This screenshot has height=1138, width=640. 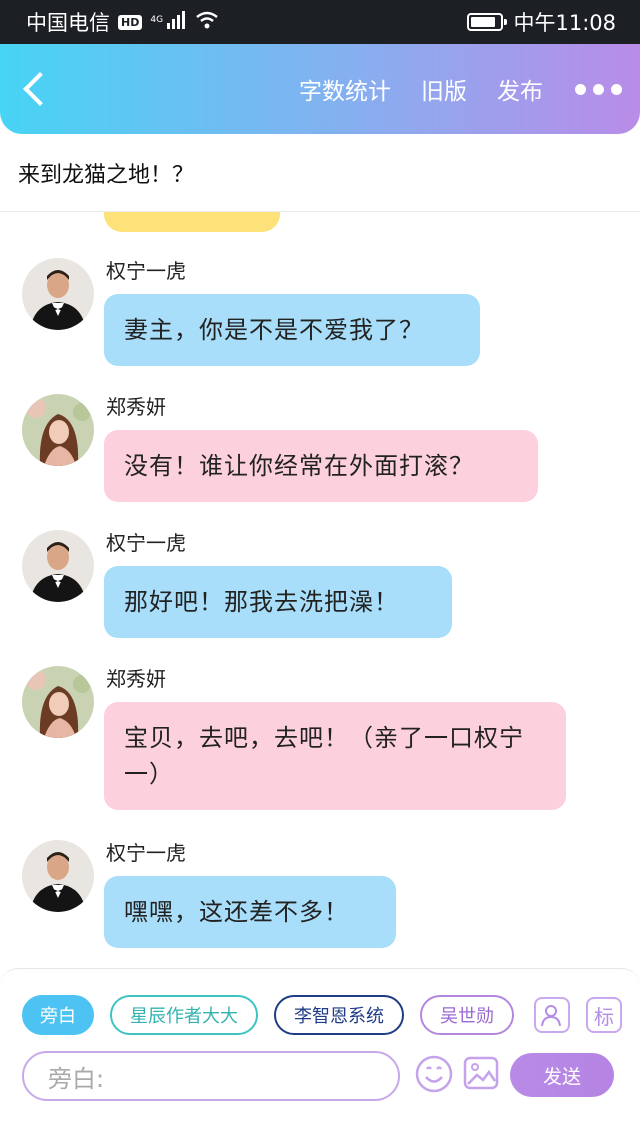 What do you see at coordinates (467, 1015) in the screenshot?
I see `role-chip-character: 吴世勋` at bounding box center [467, 1015].